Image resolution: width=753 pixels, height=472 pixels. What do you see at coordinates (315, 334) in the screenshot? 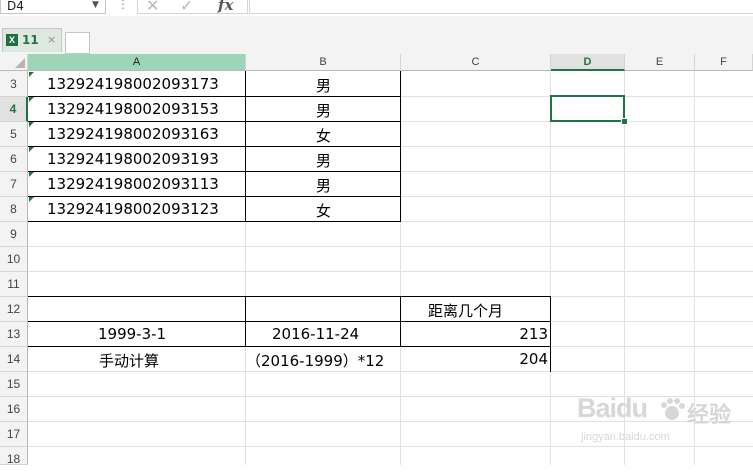
I see `cell-b13: 2016-11-24` at bounding box center [315, 334].